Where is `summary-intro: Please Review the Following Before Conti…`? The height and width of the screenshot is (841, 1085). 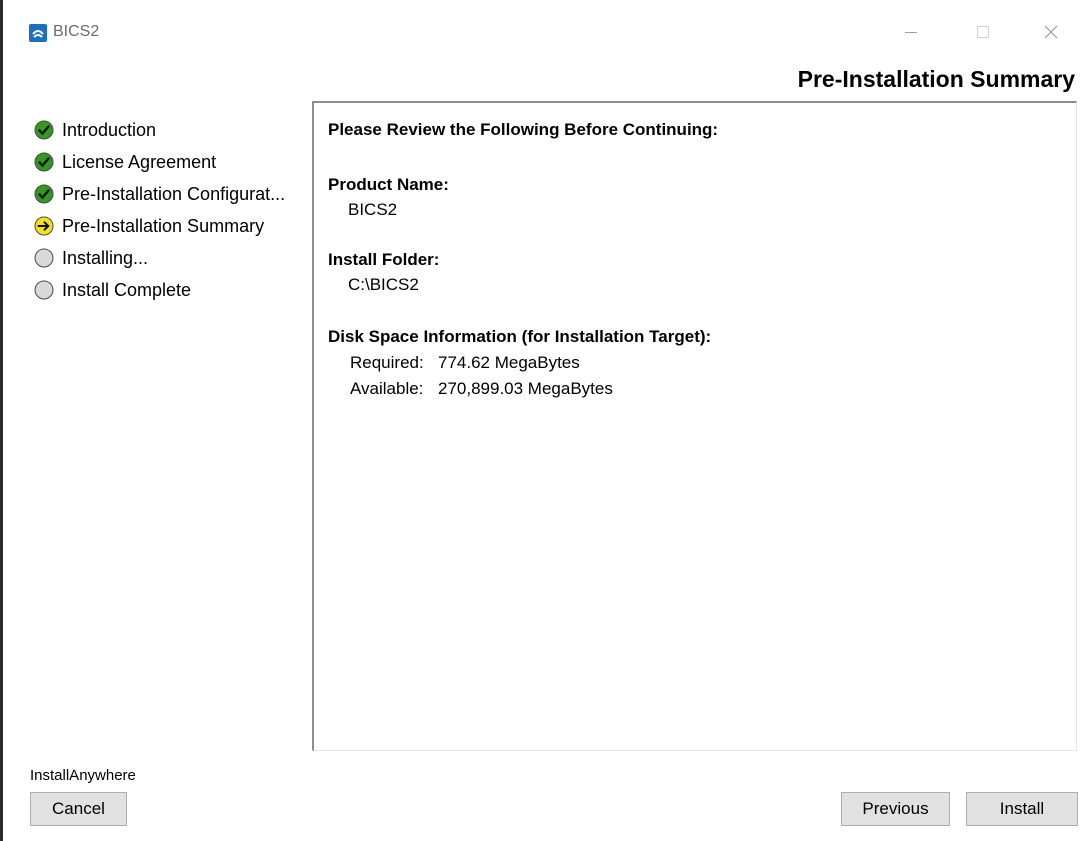
summary-intro: Please Review the Following Before Conti… is located at coordinates (523, 129).